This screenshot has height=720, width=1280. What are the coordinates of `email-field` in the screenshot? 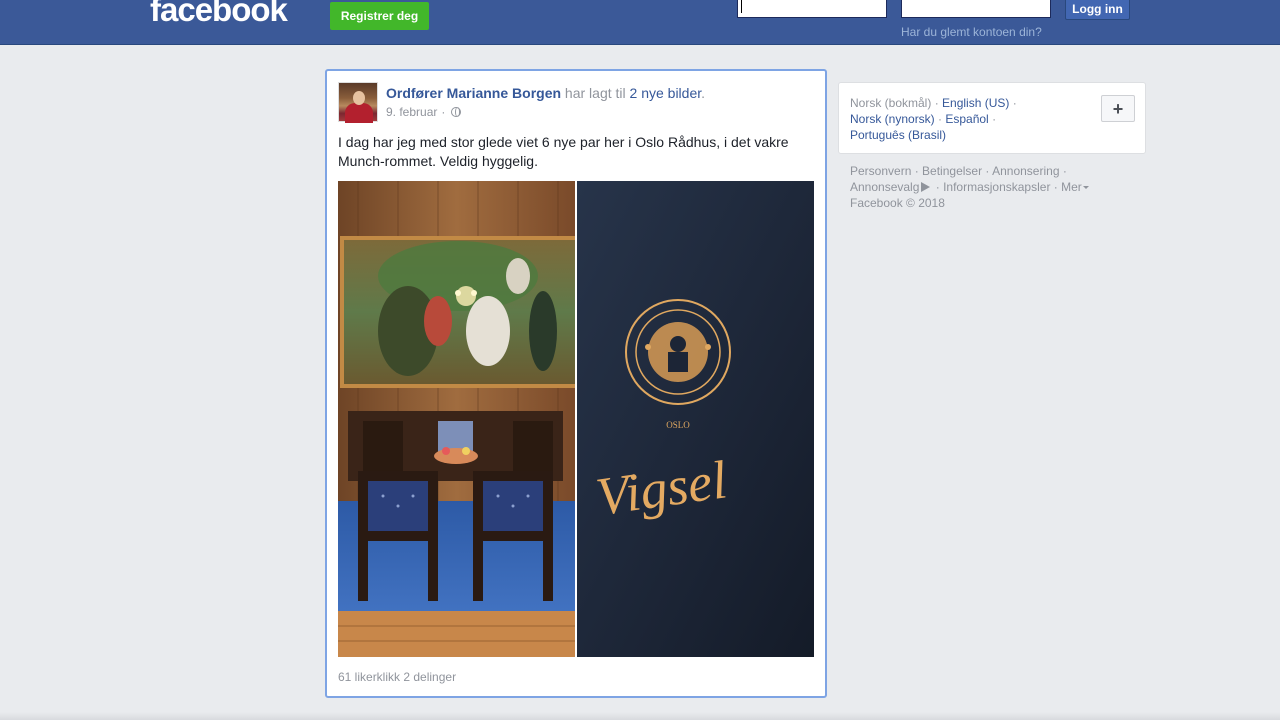 It's located at (812, 9).